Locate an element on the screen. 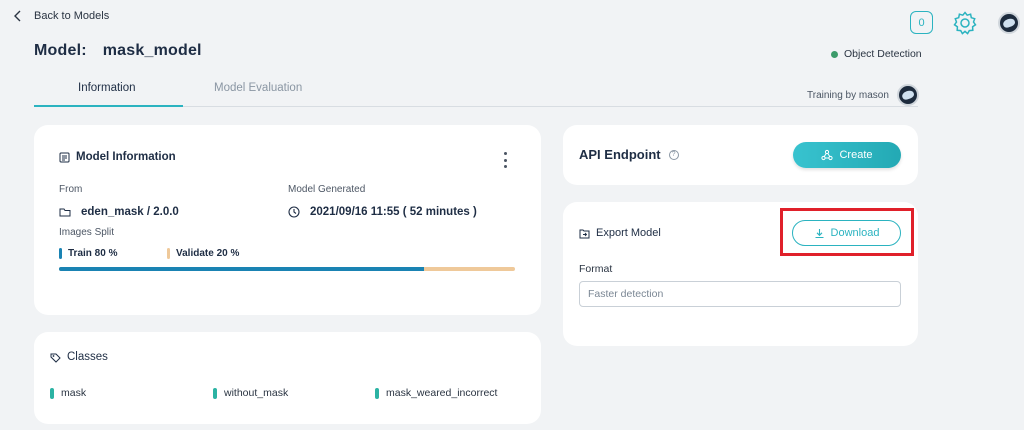 The image size is (1024, 430). help-glyph: ? is located at coordinates (673, 154).